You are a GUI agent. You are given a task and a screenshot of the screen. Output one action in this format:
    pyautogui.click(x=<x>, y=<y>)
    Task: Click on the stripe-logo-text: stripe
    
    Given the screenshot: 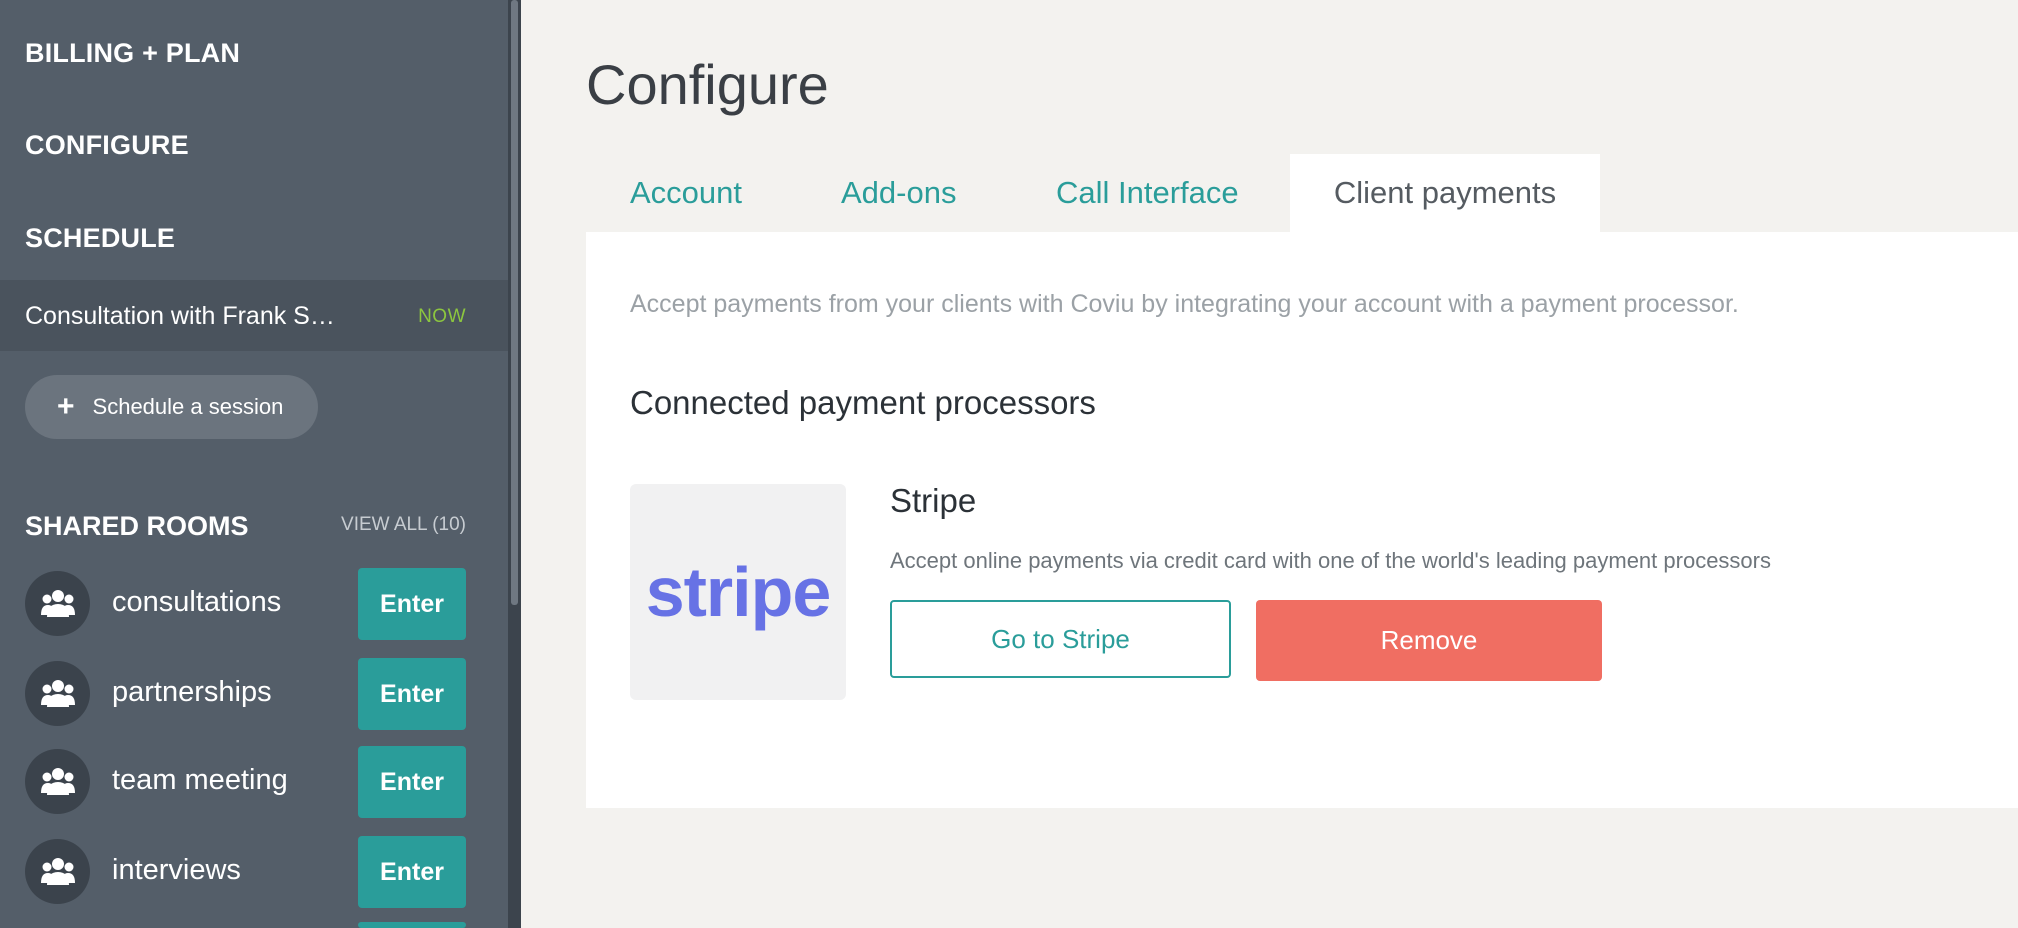 What is the action you would take?
    pyautogui.click(x=738, y=592)
    